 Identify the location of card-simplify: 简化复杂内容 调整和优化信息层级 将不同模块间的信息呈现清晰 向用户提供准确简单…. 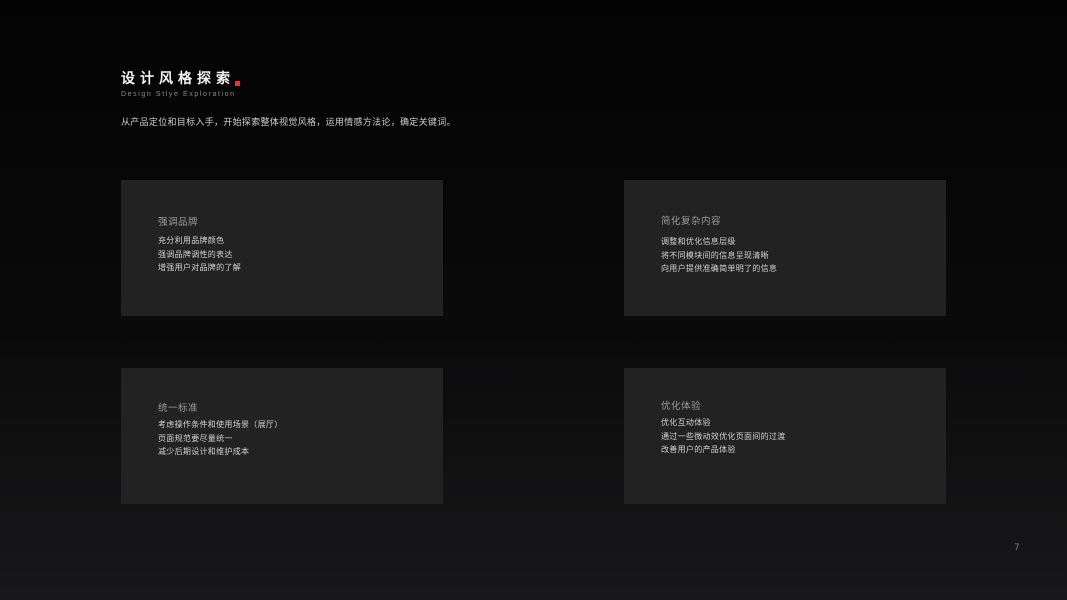
(785, 248).